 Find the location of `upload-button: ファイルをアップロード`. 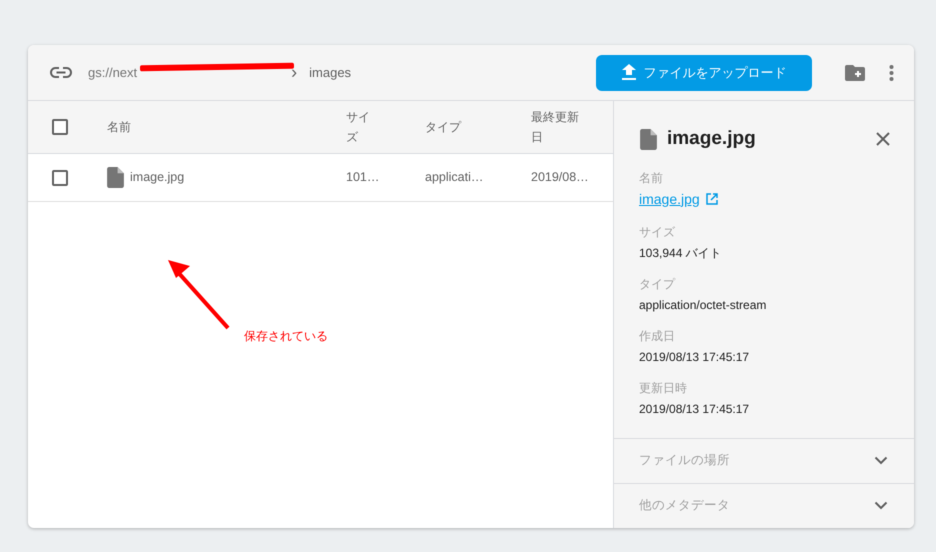

upload-button: ファイルをアップロード is located at coordinates (704, 72).